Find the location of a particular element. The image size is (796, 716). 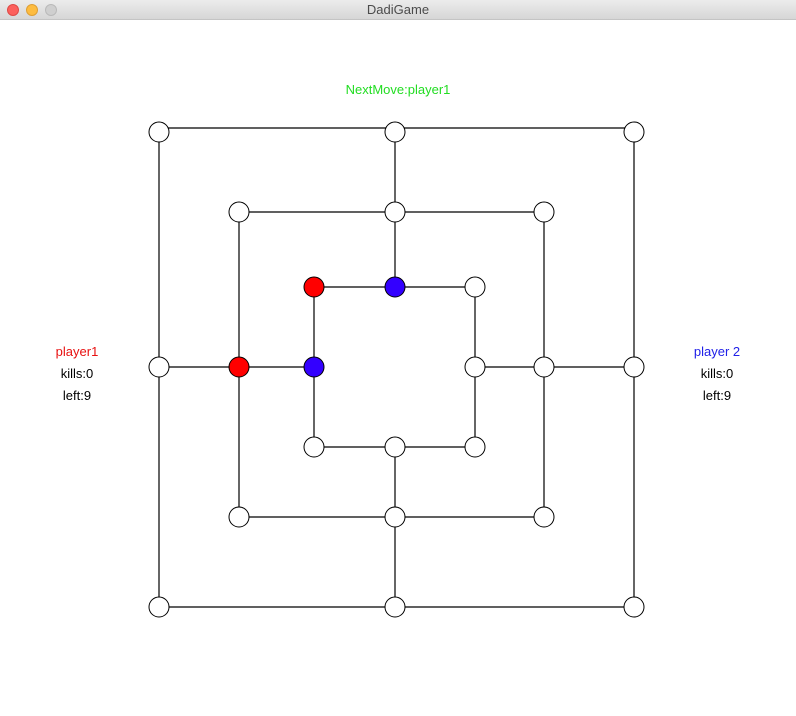

outer-bottom-left-empty-point is located at coordinates (159, 607).